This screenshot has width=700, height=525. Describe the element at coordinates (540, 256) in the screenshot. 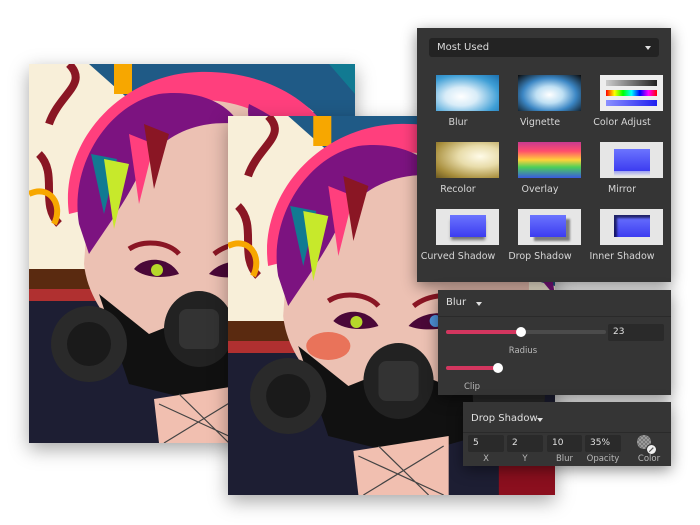

I see `effect-label: Drop Shadow` at that location.